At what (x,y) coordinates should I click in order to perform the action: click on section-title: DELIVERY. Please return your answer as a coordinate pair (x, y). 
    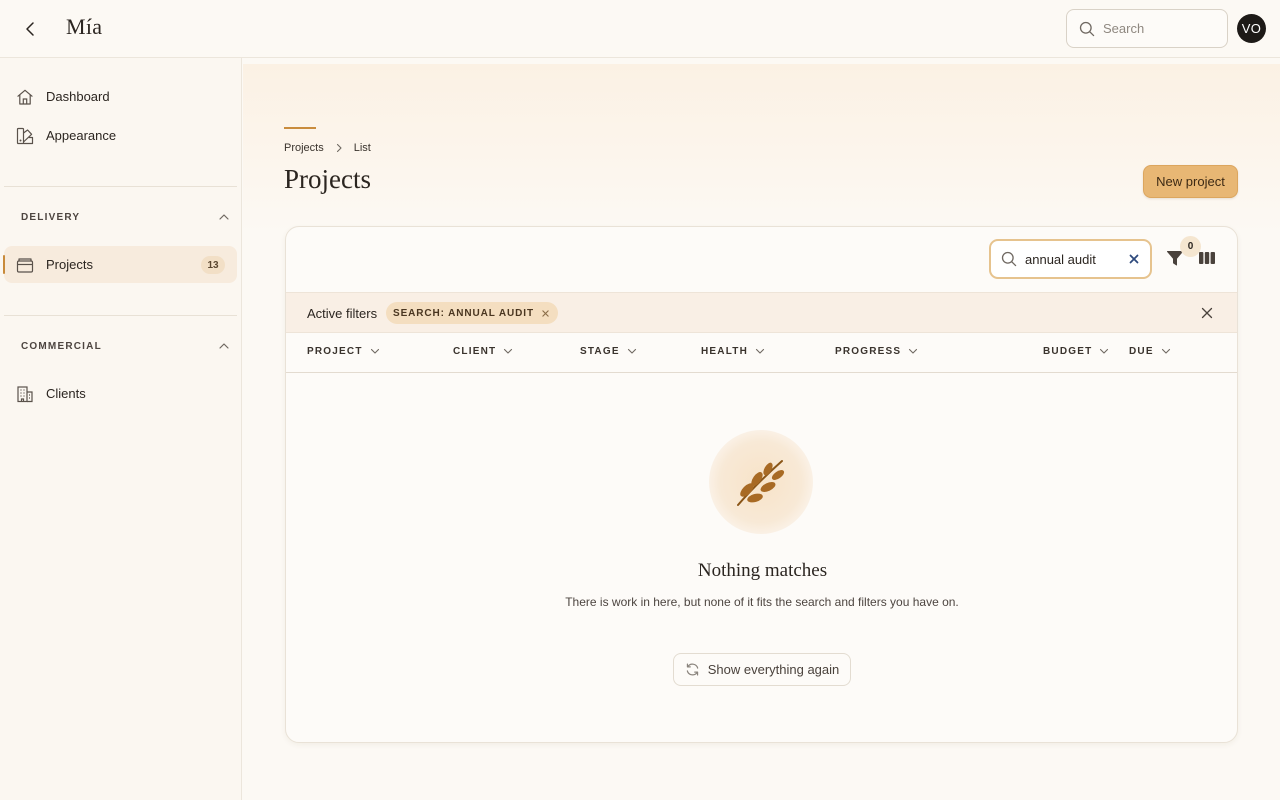
    Looking at the image, I should click on (51, 217).